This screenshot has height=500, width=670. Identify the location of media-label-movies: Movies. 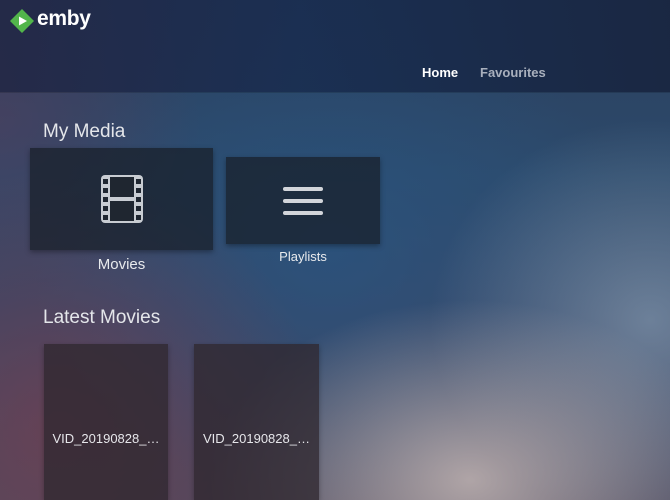
(121, 264).